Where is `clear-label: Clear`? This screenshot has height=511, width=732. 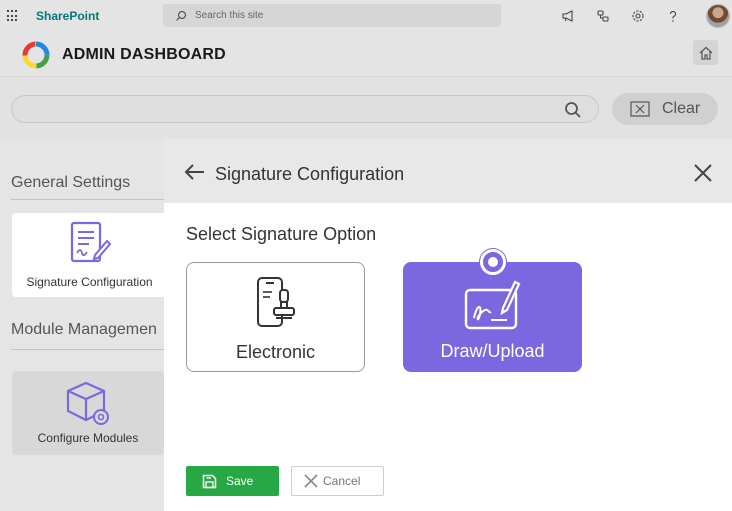
clear-label: Clear is located at coordinates (681, 108).